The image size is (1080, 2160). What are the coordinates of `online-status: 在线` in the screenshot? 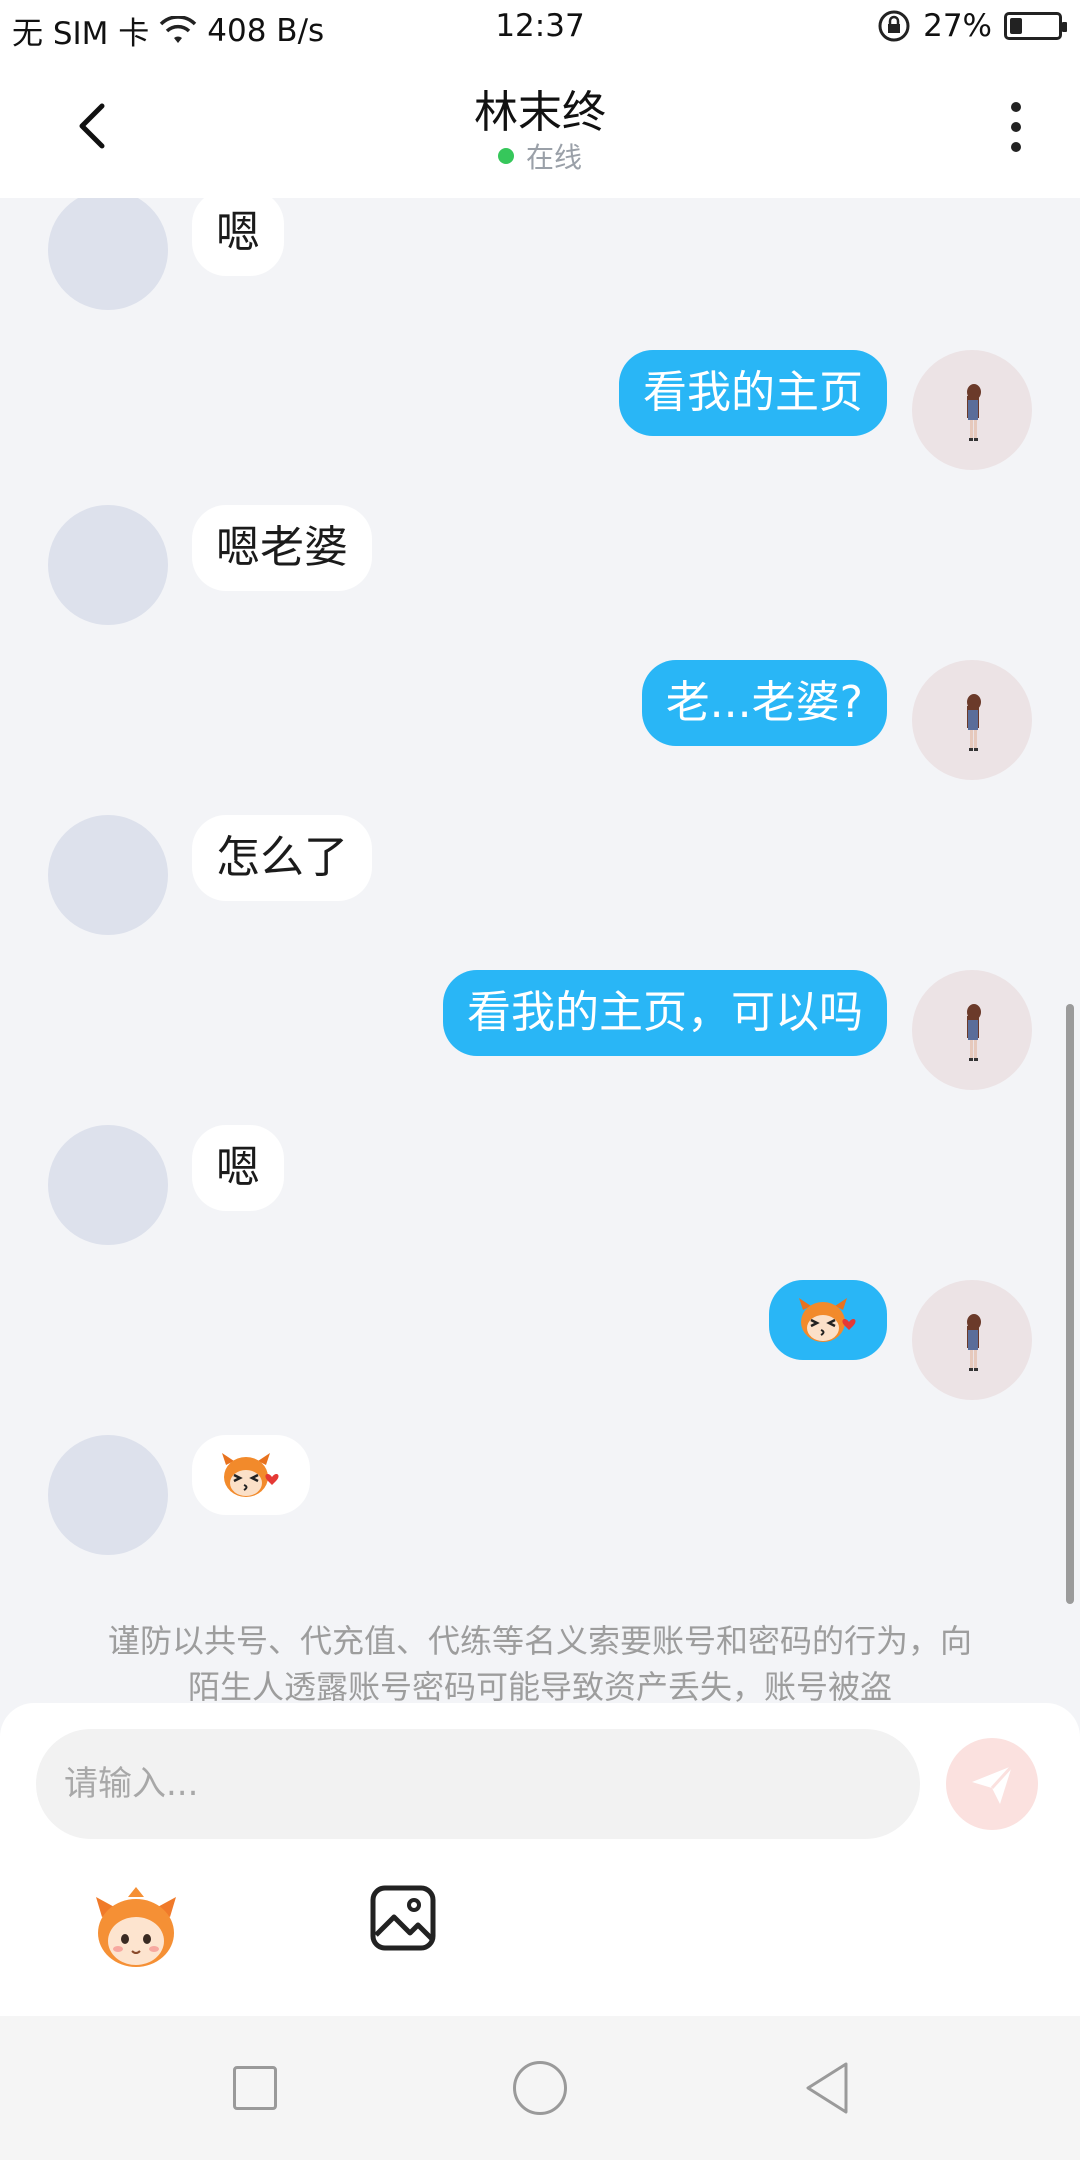 It's located at (540, 156).